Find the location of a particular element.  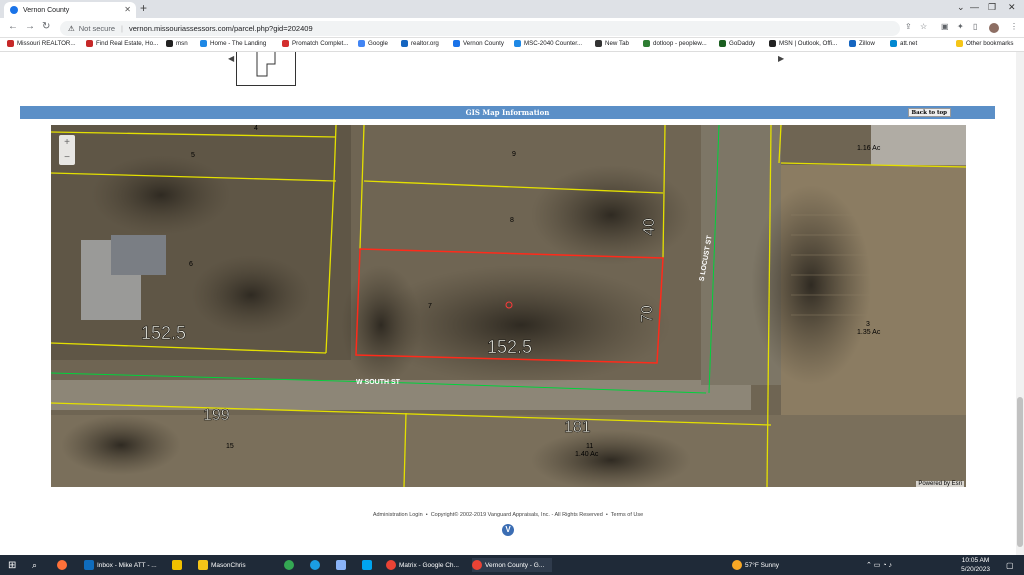

extension-icon: ▣ is located at coordinates (945, 26).